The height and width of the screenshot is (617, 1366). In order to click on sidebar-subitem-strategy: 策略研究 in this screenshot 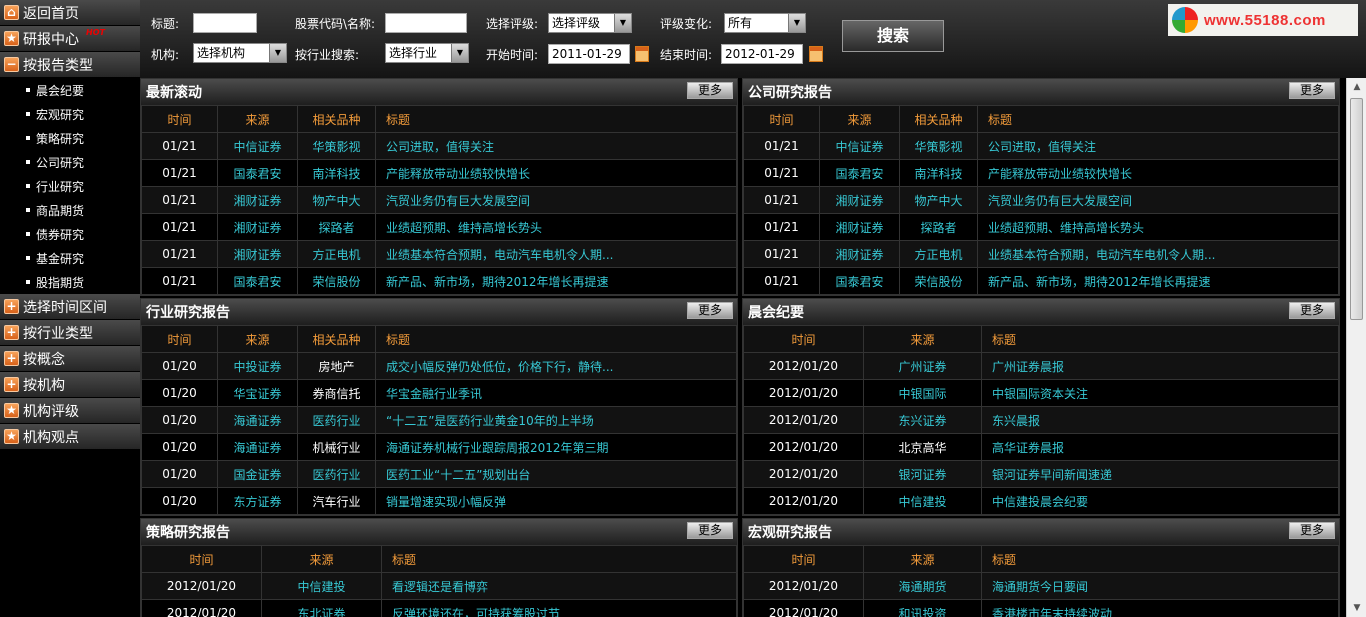, I will do `click(70, 138)`.